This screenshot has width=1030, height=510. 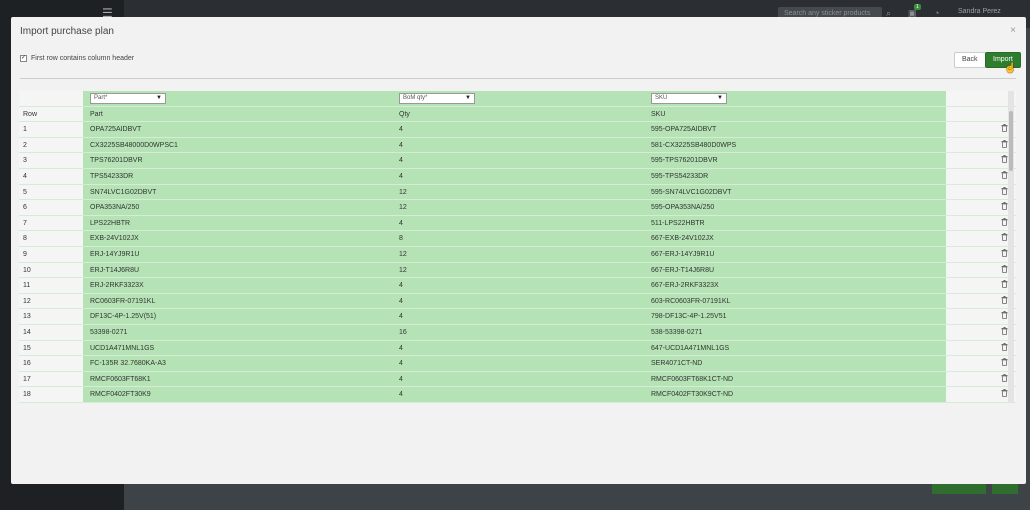 I want to click on row-number: 1, so click(x=25, y=130).